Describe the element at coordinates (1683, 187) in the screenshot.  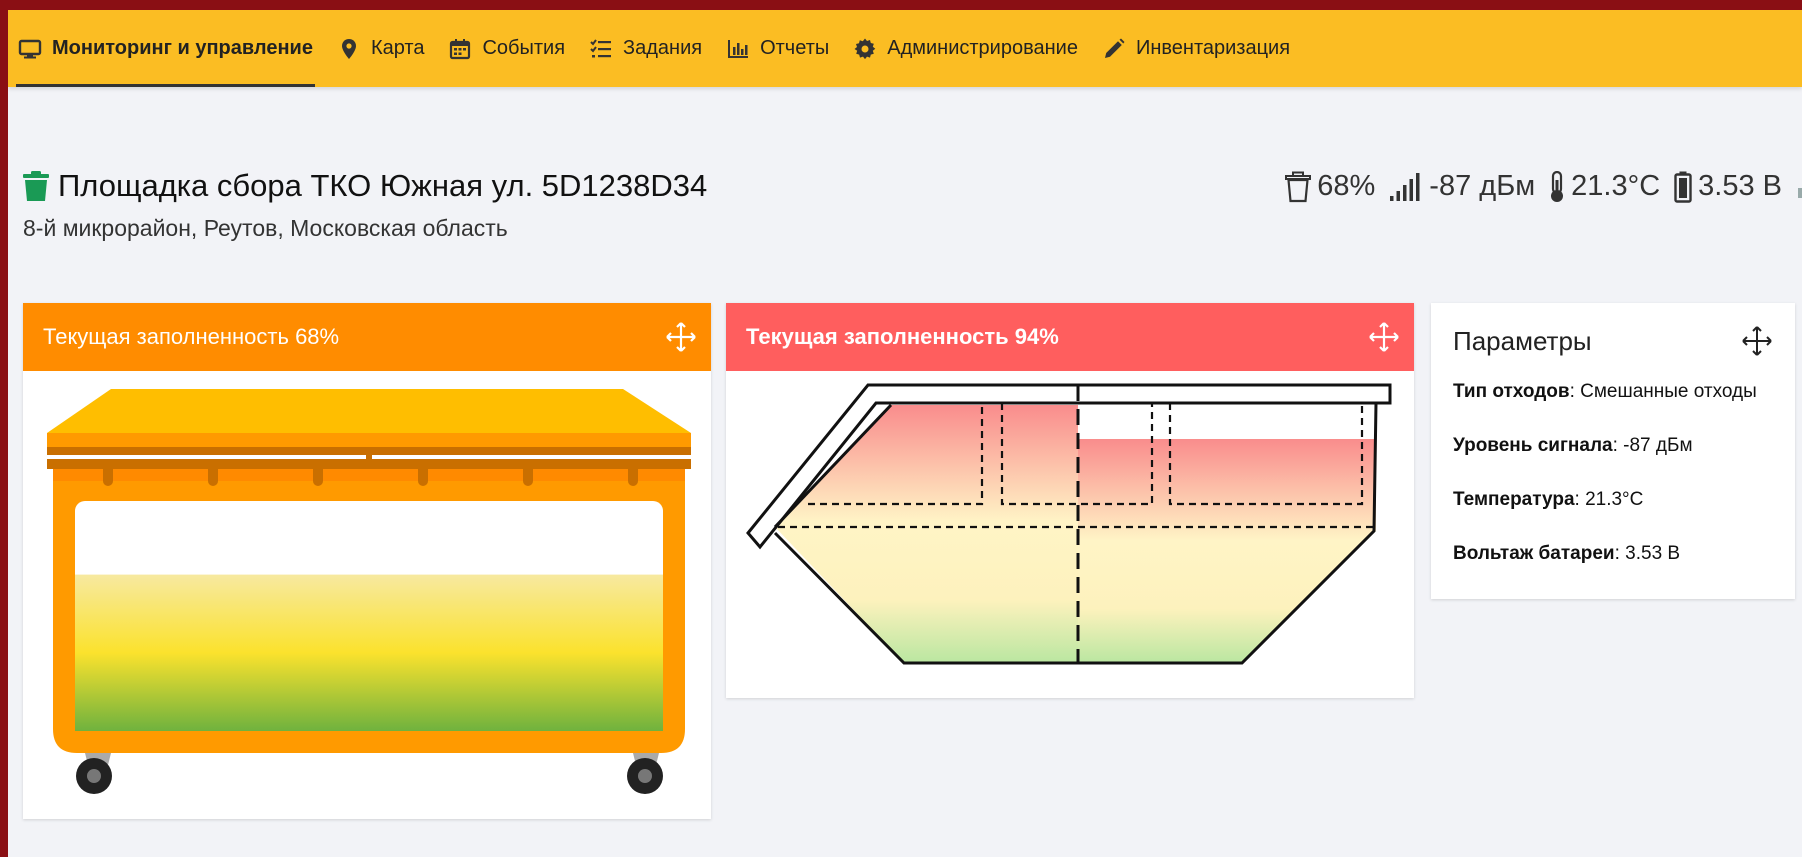
I see `battery-icon` at that location.